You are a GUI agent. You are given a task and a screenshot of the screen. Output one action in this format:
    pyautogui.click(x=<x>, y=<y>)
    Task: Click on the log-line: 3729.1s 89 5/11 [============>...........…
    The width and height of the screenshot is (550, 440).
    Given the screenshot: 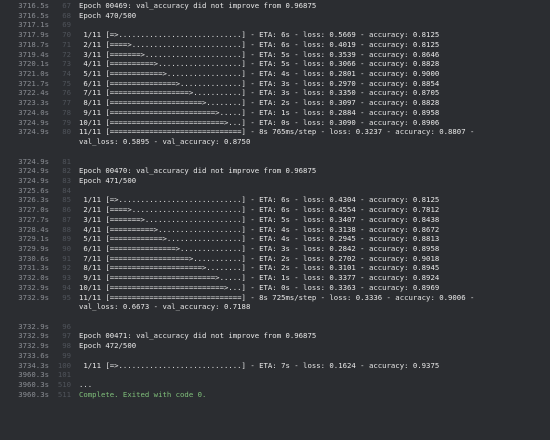 What is the action you would take?
    pyautogui.click(x=275, y=239)
    